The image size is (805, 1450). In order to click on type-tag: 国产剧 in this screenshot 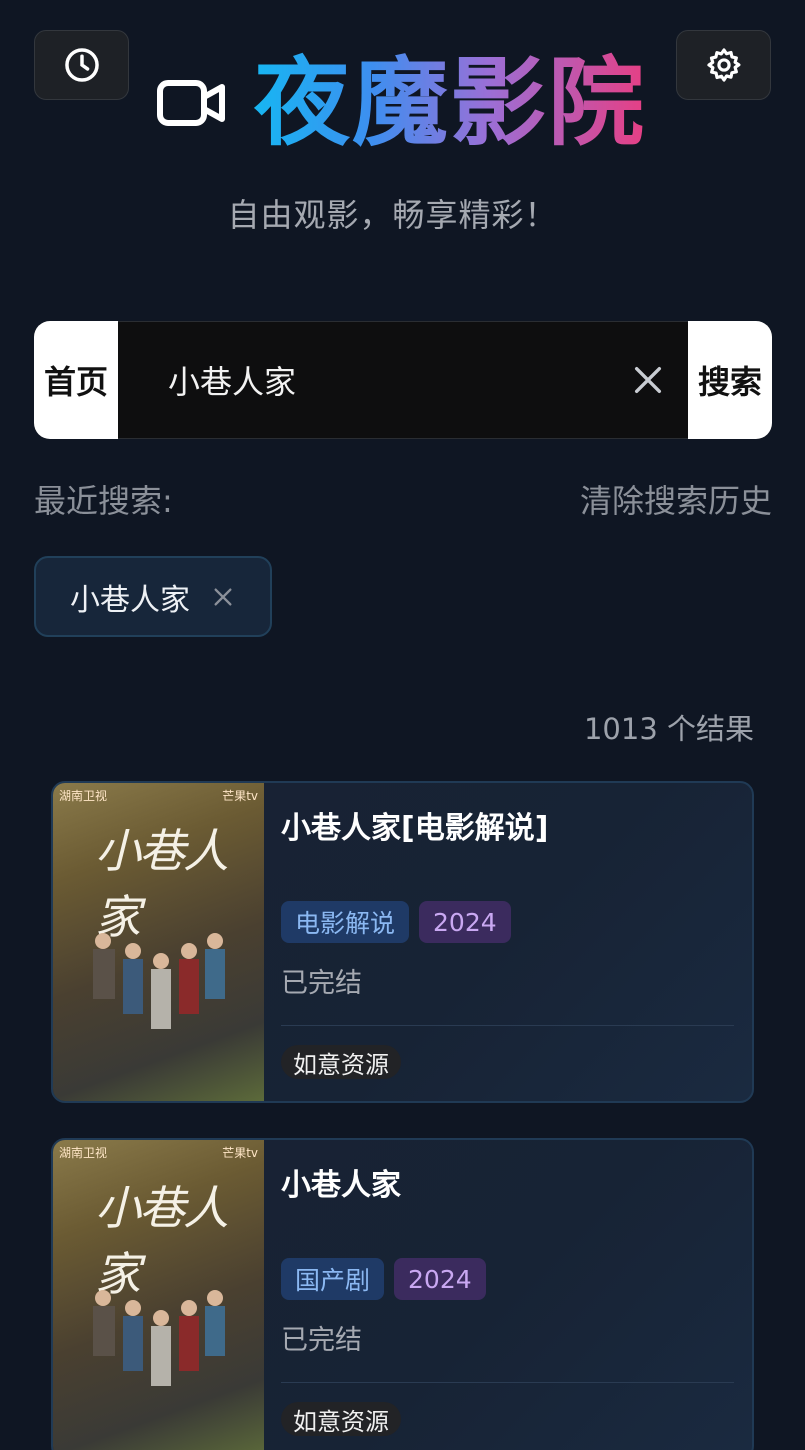, I will do `click(333, 1279)`.